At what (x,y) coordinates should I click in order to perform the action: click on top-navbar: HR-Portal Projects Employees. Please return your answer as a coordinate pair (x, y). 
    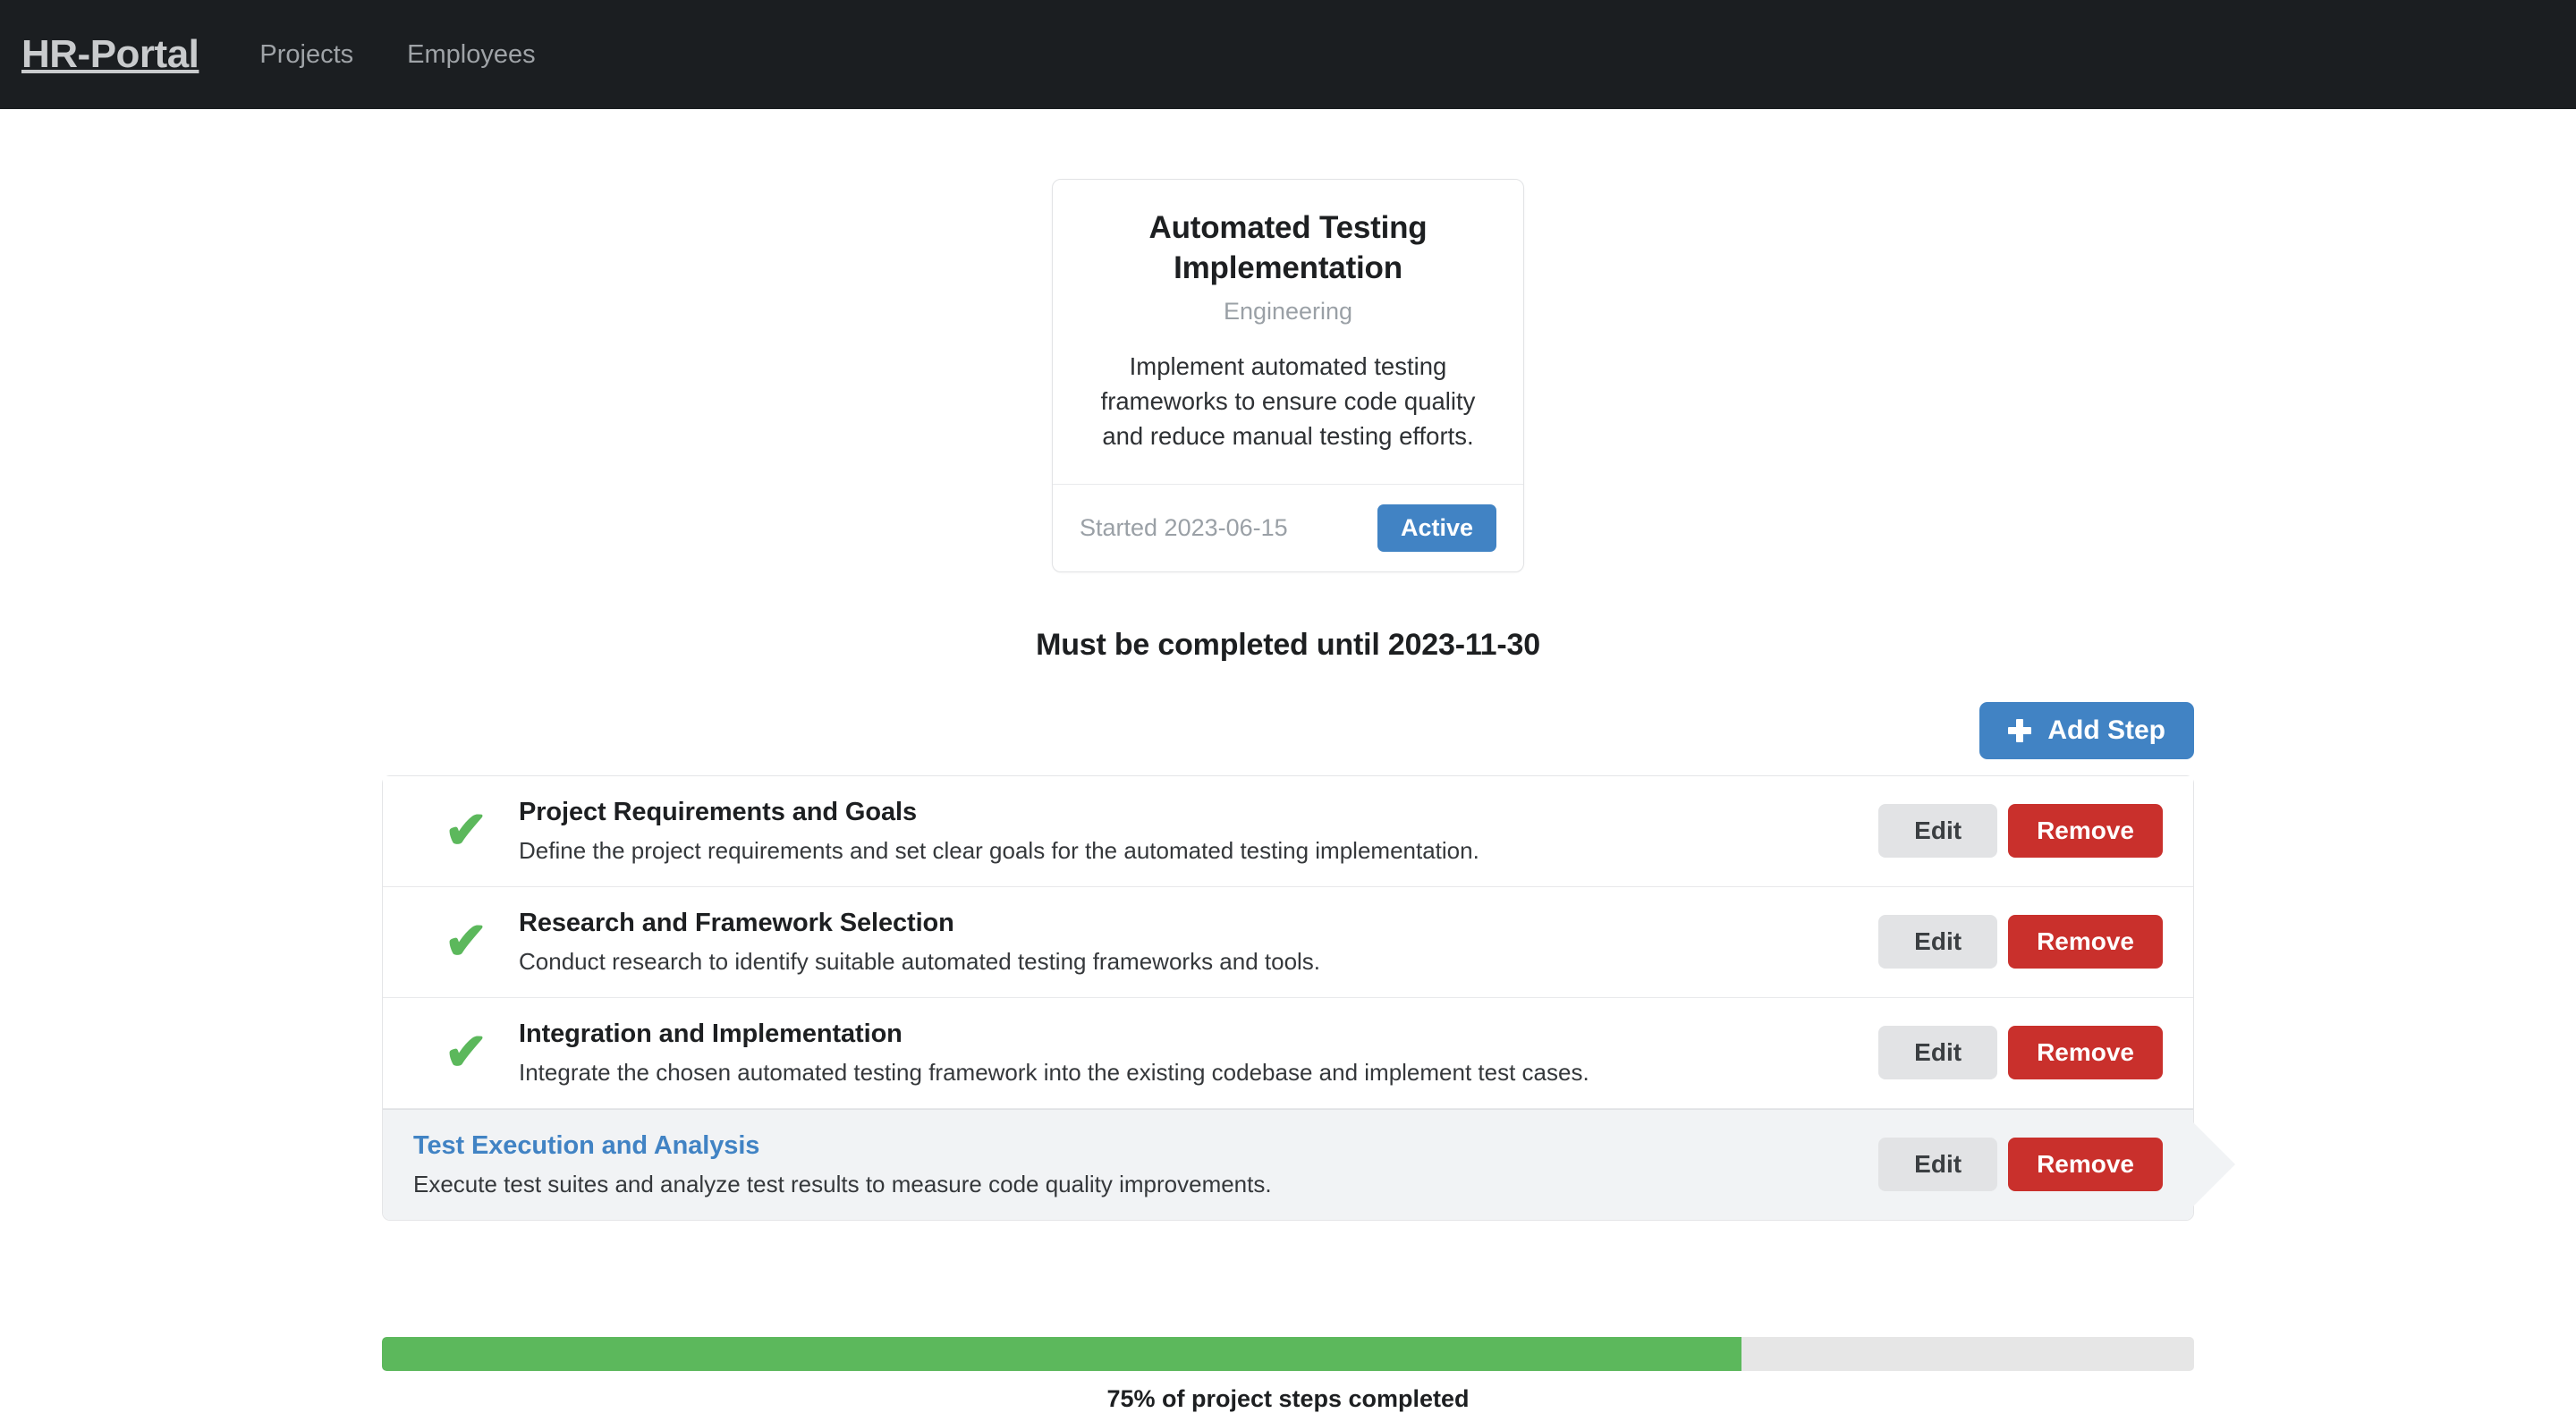
    Looking at the image, I should click on (1288, 54).